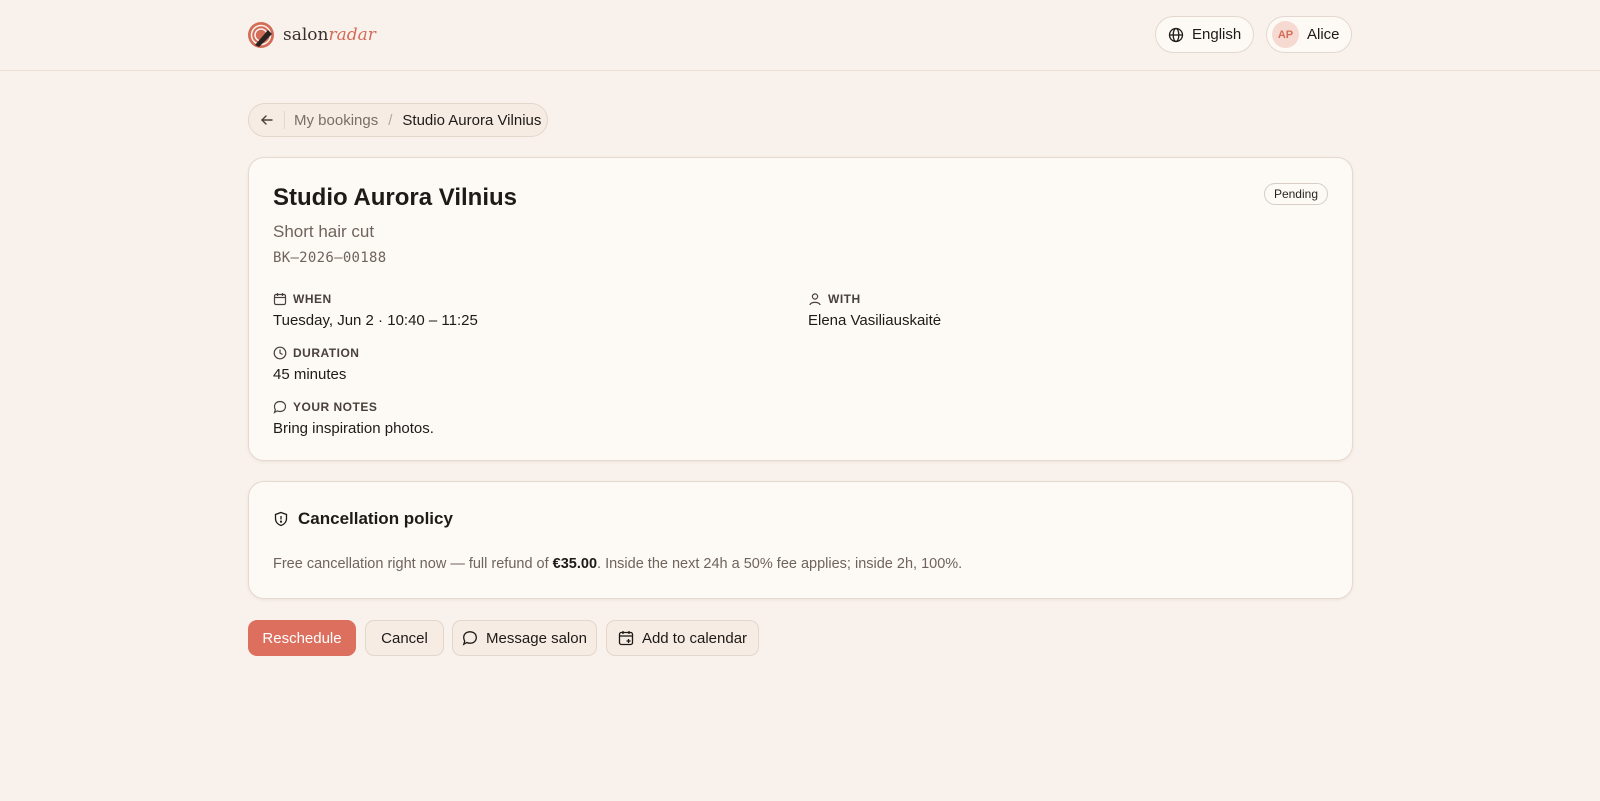 This screenshot has height=801, width=1600. I want to click on language-selector: English, so click(1204, 34).